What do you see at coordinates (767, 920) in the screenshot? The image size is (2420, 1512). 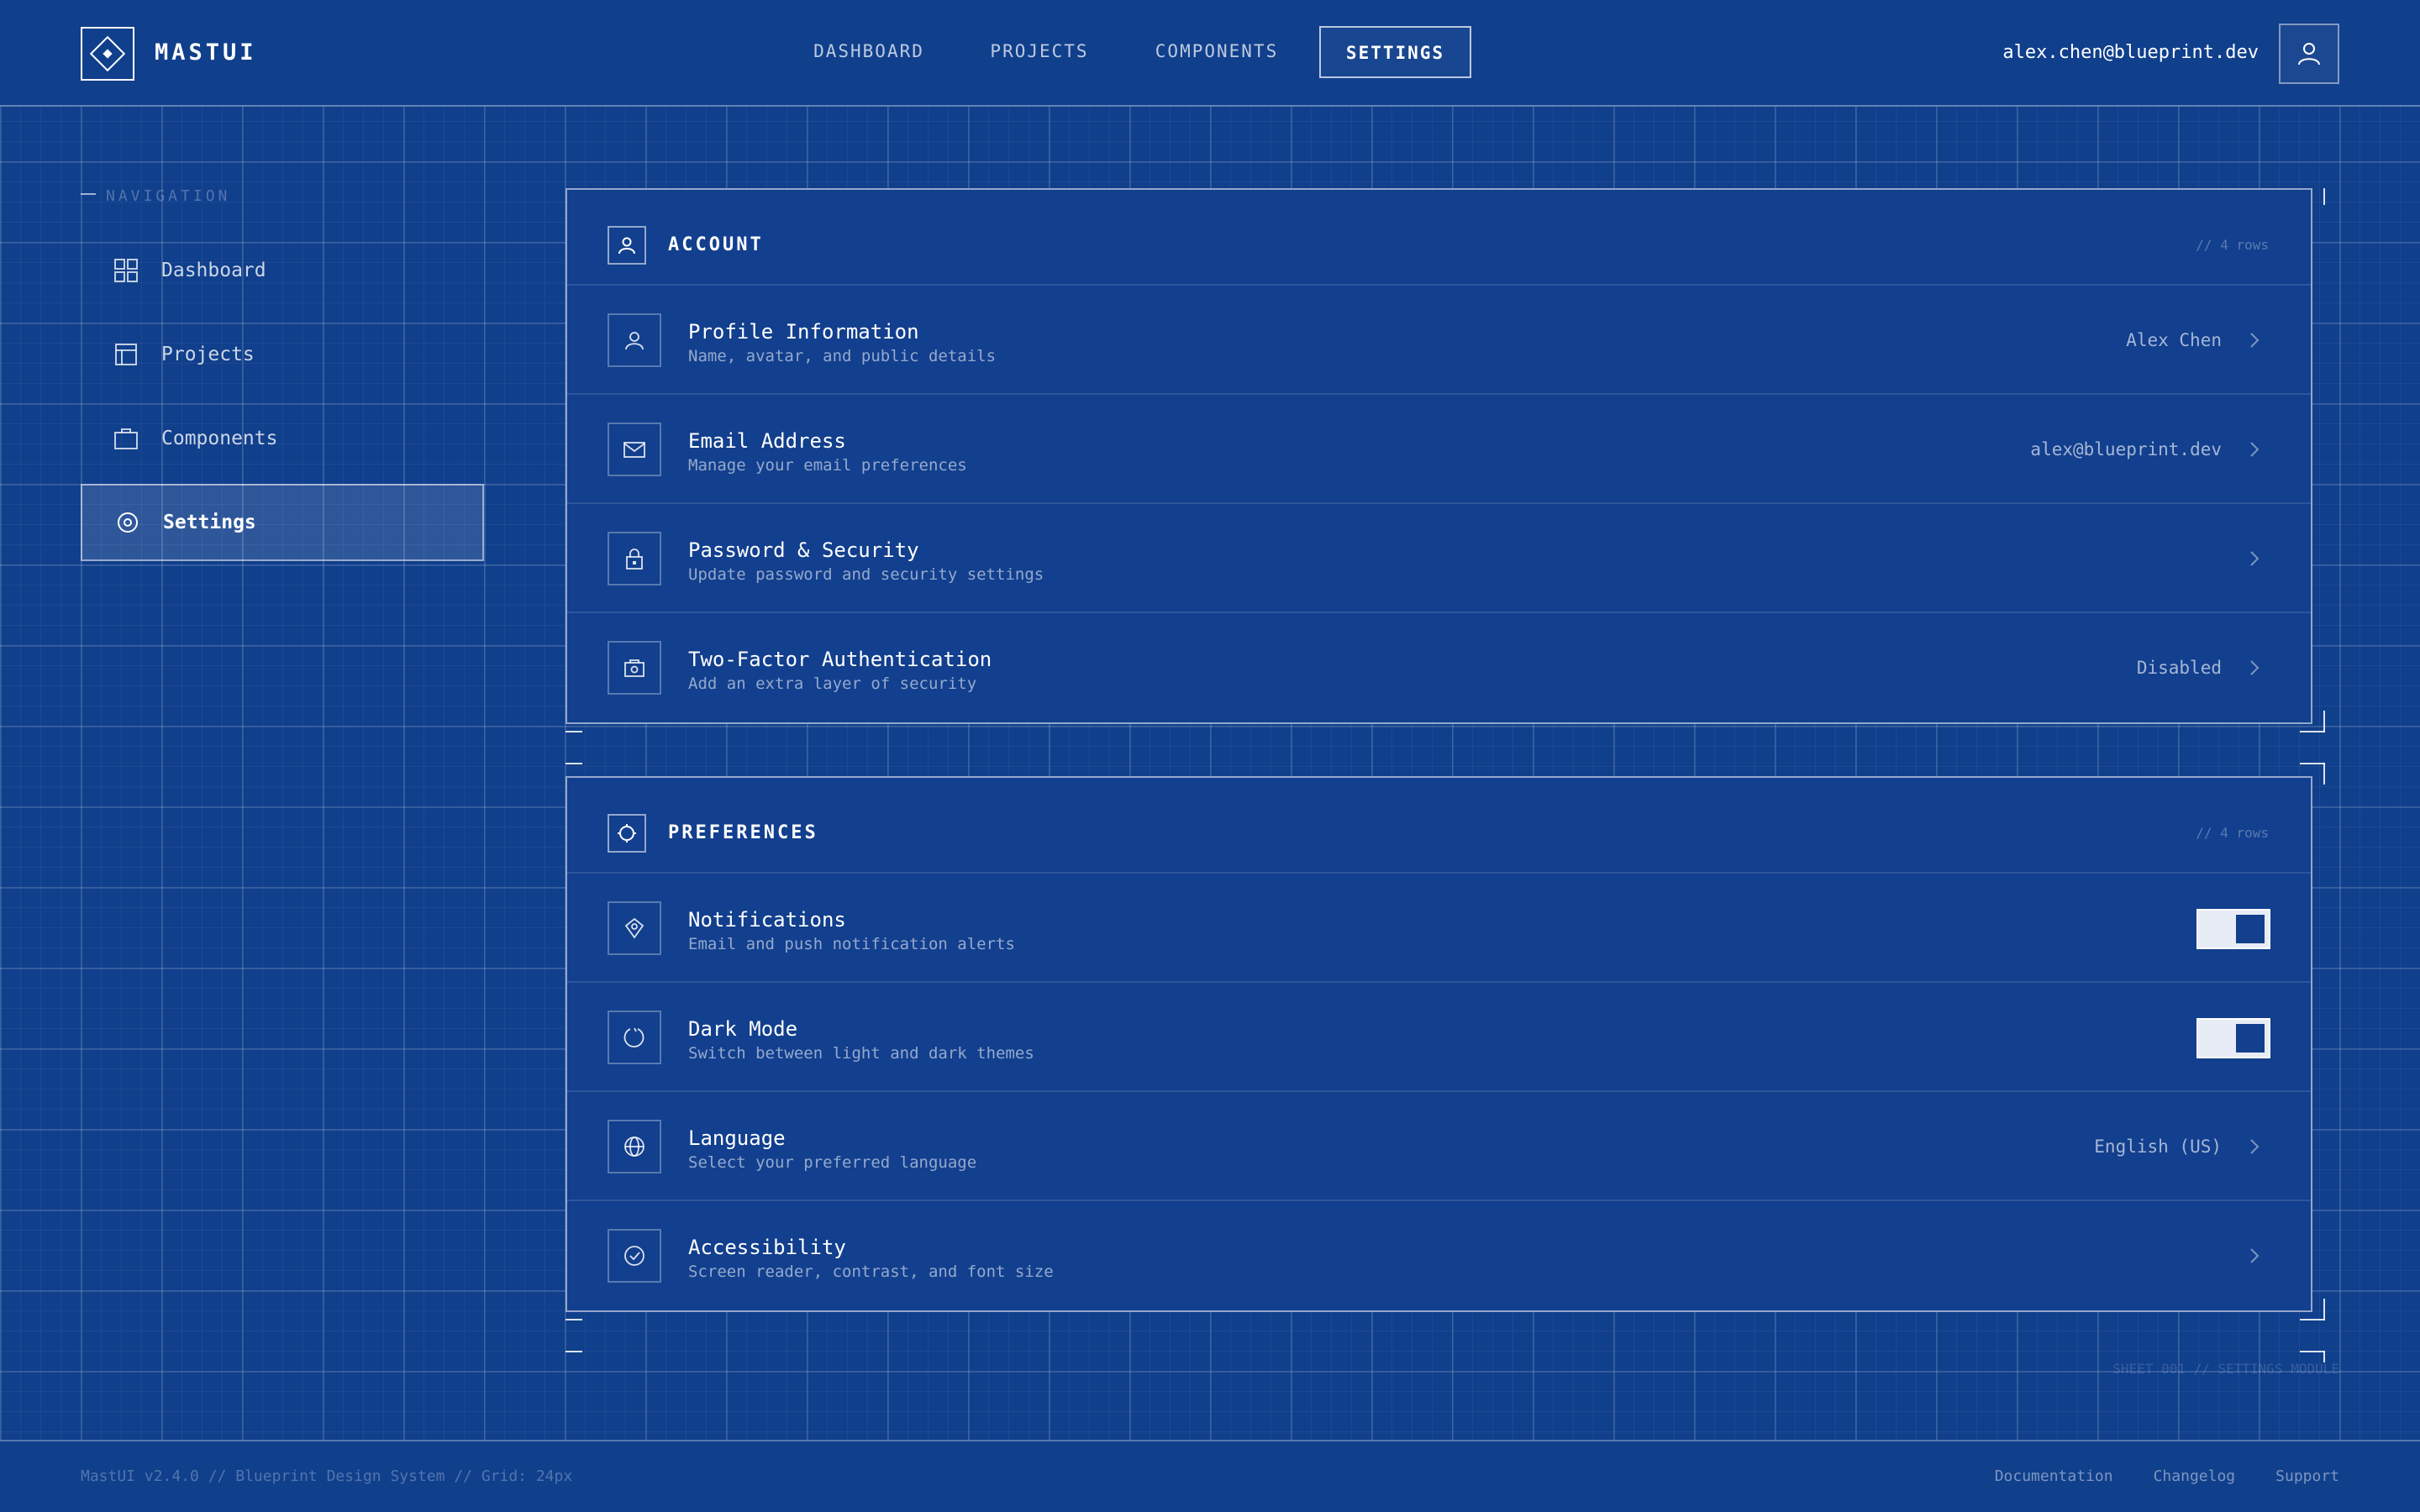 I see `row-title: Notifications` at bounding box center [767, 920].